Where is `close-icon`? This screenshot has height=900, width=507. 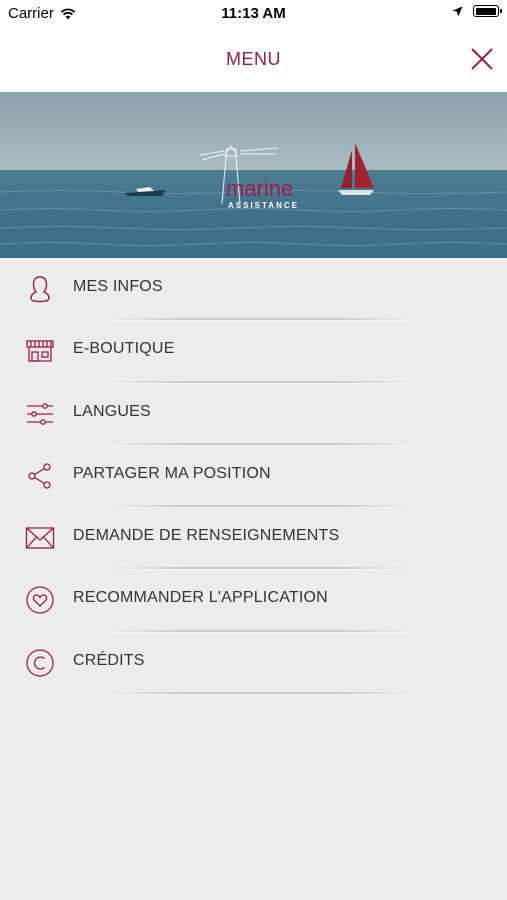
close-icon is located at coordinates (482, 59).